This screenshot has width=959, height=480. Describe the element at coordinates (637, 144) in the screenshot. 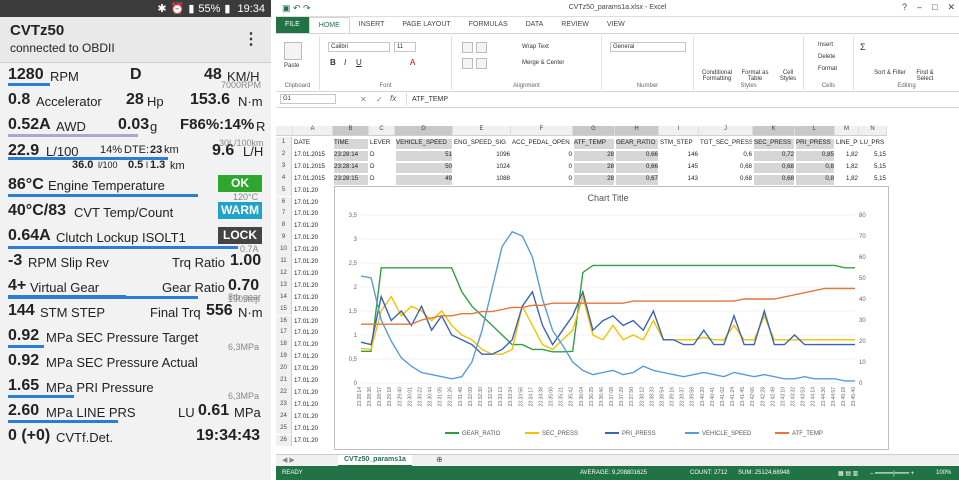

I see `table-cell: GEAR_RATIO` at that location.